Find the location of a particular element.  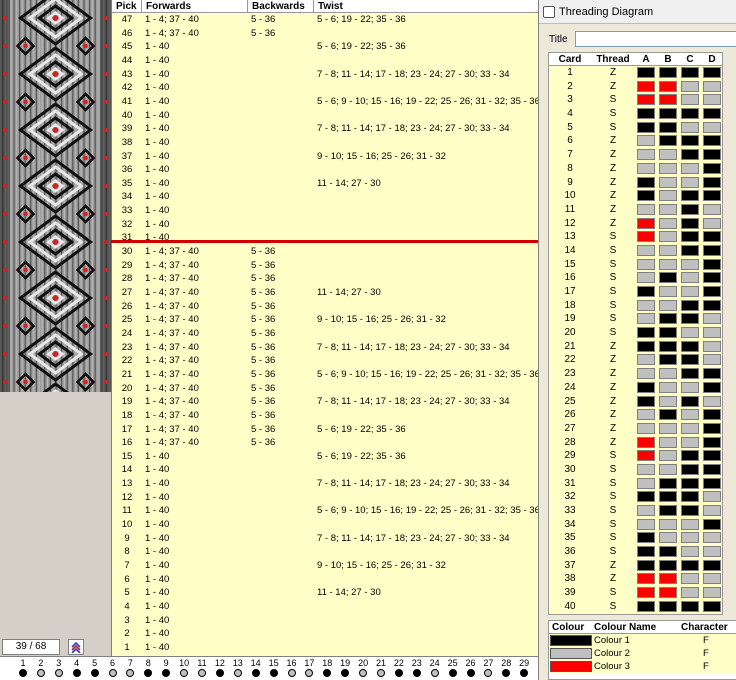

threading-row: 1Z is located at coordinates (635, 73).